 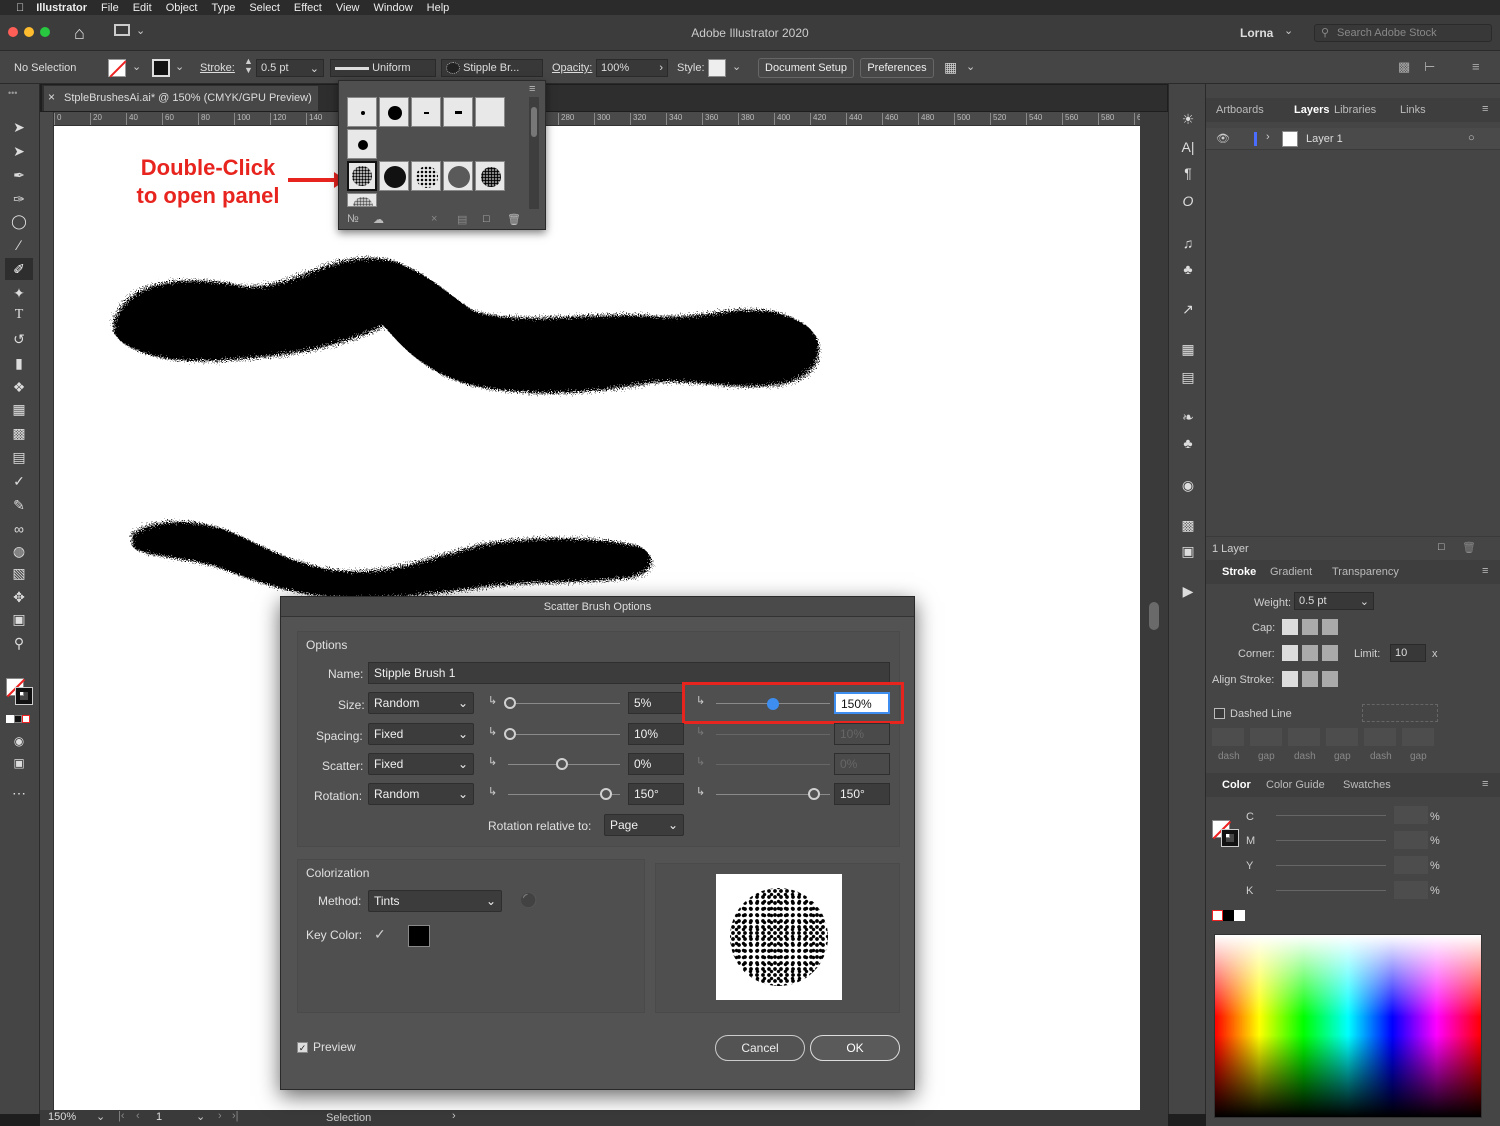 I want to click on brush-swatch-thin, so click(x=490, y=112).